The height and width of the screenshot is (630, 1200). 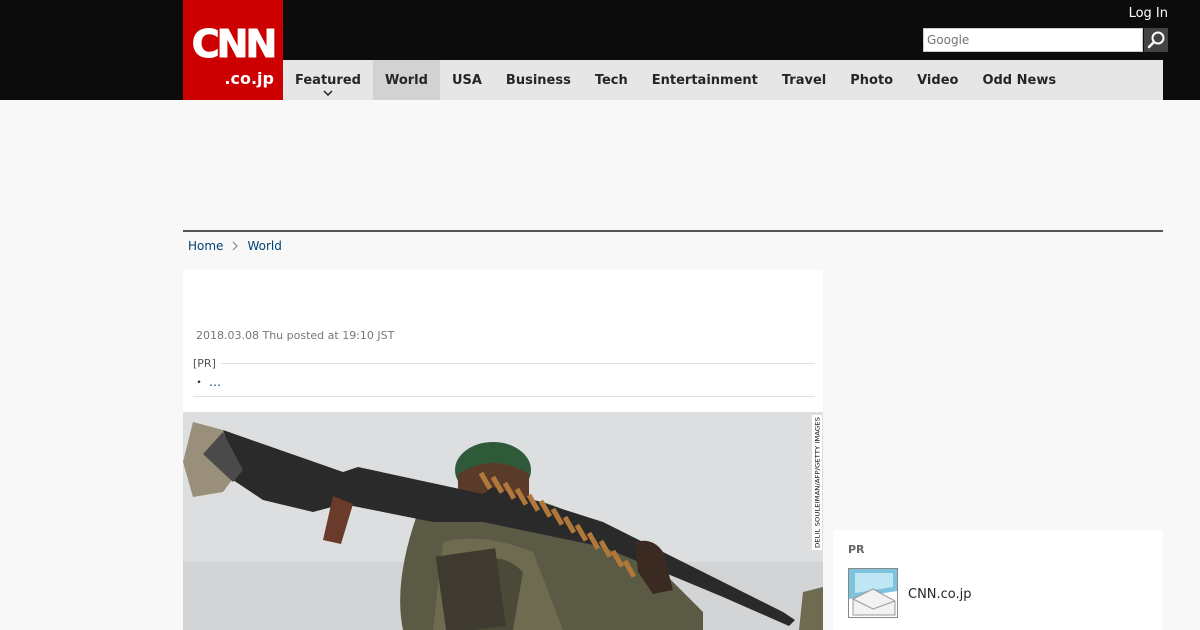 I want to click on photo-credit: DELIL SOULEIMAN/AFP/GETTY IMAGES, so click(x=817, y=482).